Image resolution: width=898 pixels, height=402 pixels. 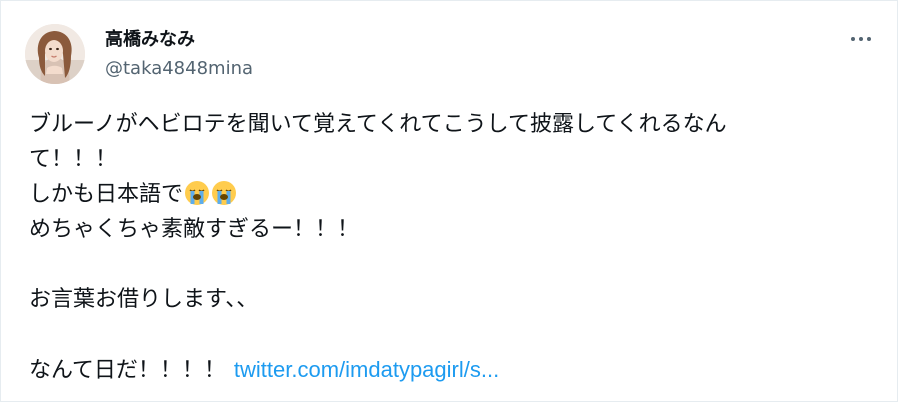 What do you see at coordinates (179, 69) in the screenshot?
I see `user-handle: @taka4848mina` at bounding box center [179, 69].